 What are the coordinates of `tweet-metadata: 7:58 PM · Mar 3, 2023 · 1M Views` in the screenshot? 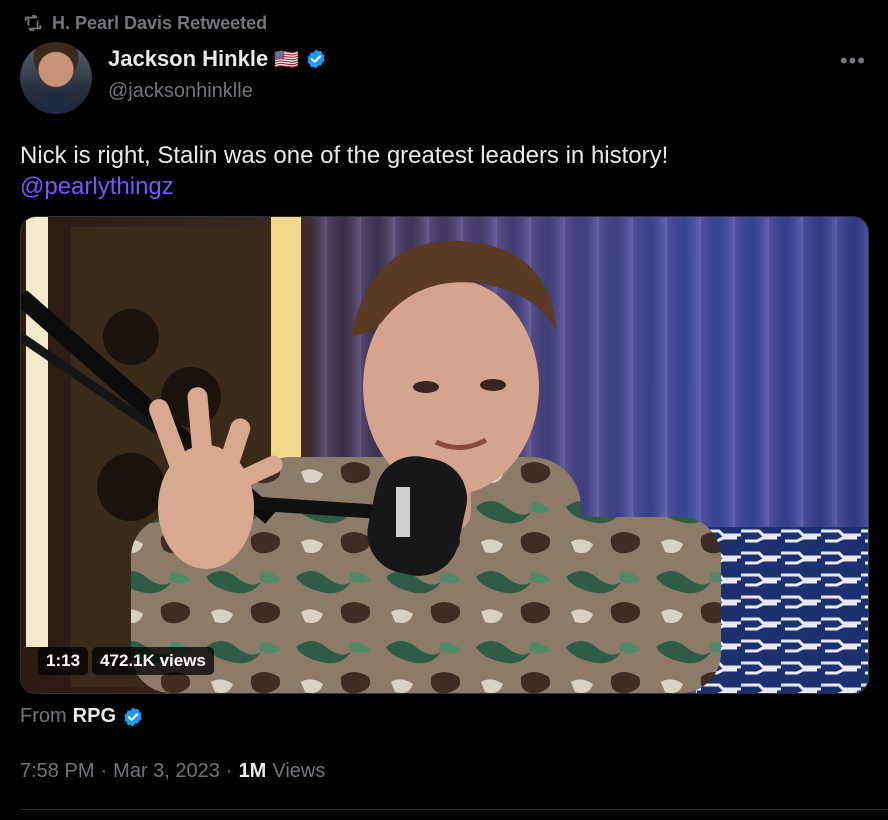 It's located at (172, 771).